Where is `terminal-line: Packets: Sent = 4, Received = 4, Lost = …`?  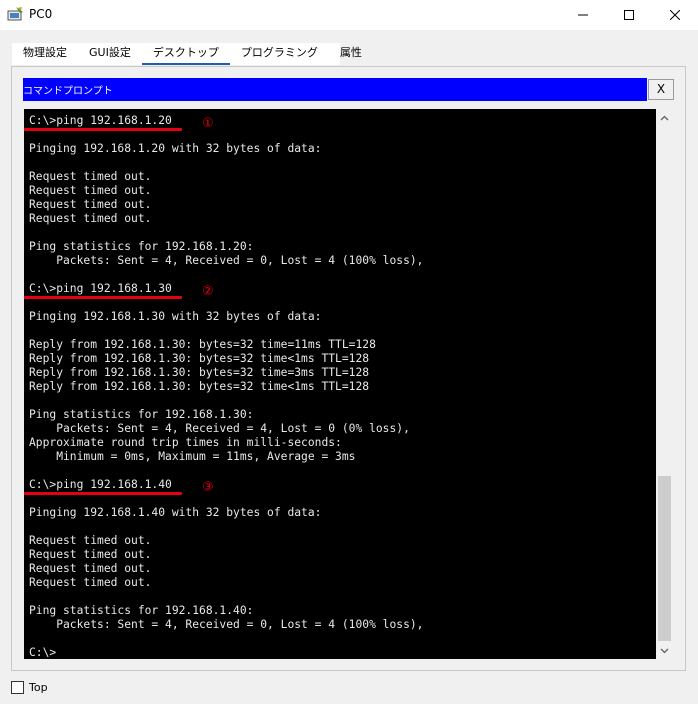 terminal-line: Packets: Sent = 4, Received = 4, Lost = … is located at coordinates (219, 428).